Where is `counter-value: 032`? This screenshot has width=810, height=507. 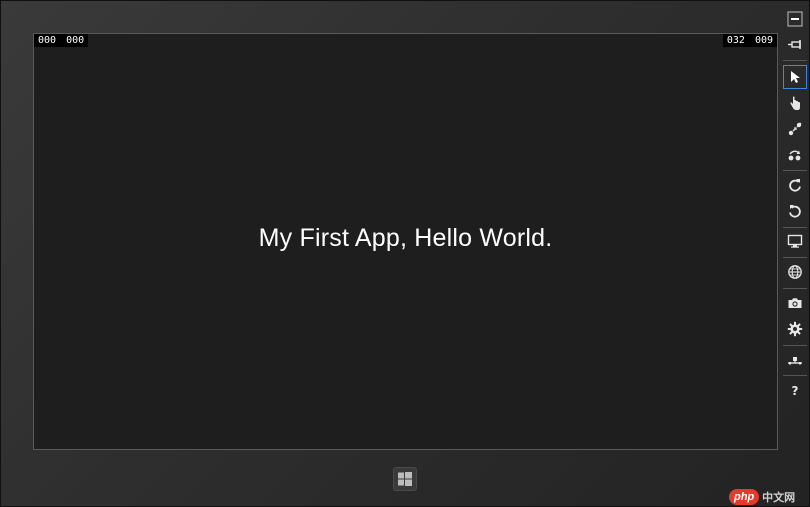
counter-value: 032 is located at coordinates (735, 40).